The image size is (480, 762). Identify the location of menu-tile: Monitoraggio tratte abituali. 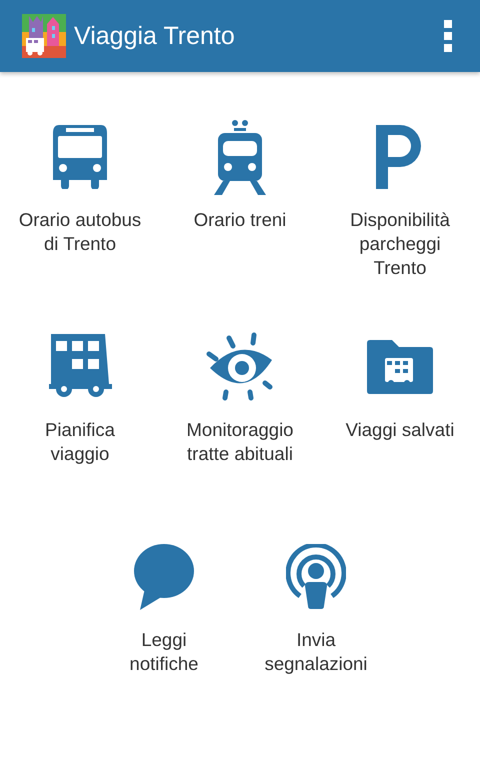
(240, 415).